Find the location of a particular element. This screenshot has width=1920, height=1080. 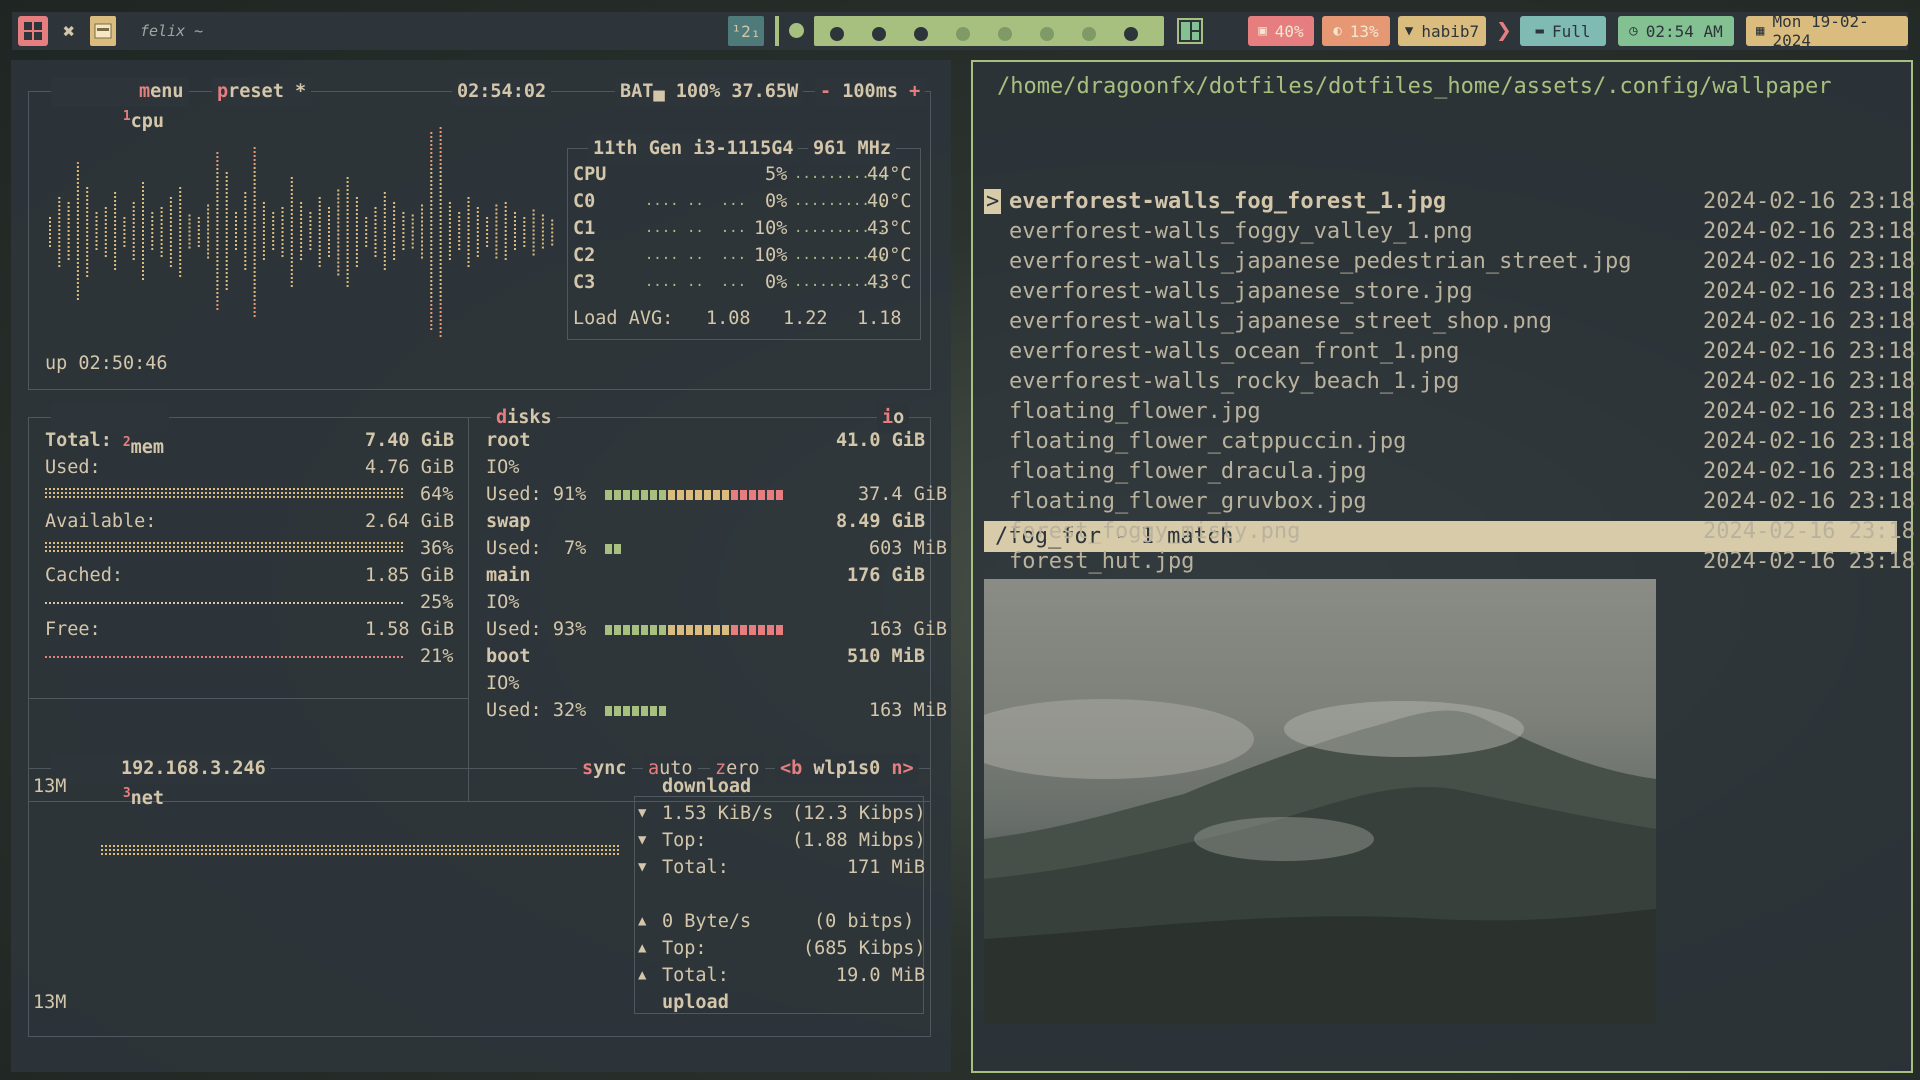

volume-widget: ▣ 40% is located at coordinates (1281, 31).